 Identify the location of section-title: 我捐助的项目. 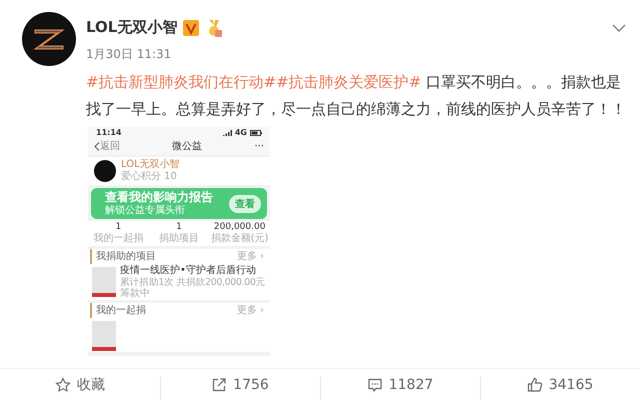
(126, 256).